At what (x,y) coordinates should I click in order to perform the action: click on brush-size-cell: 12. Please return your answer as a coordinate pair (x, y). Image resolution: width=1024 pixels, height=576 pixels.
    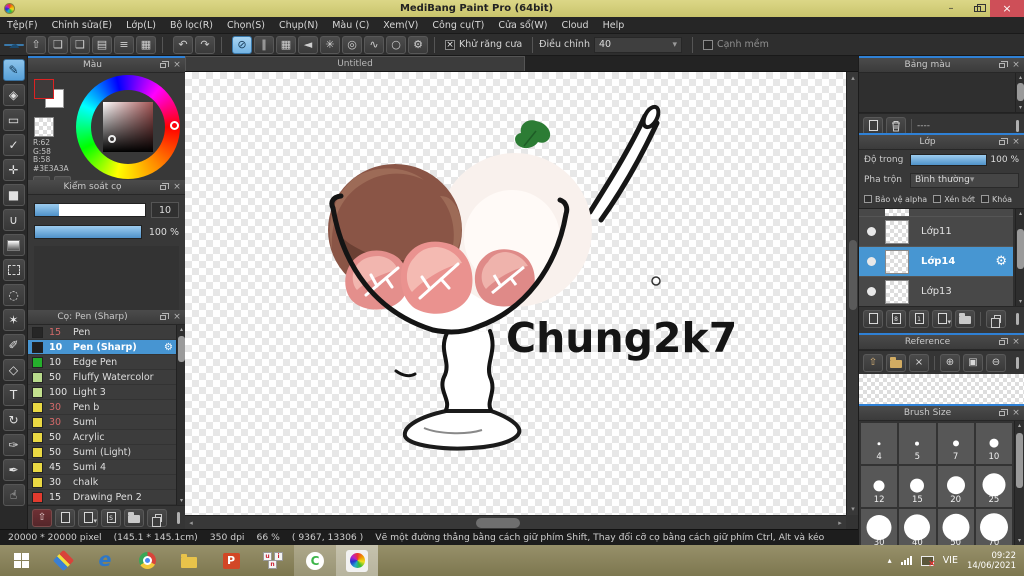
    Looking at the image, I should click on (879, 486).